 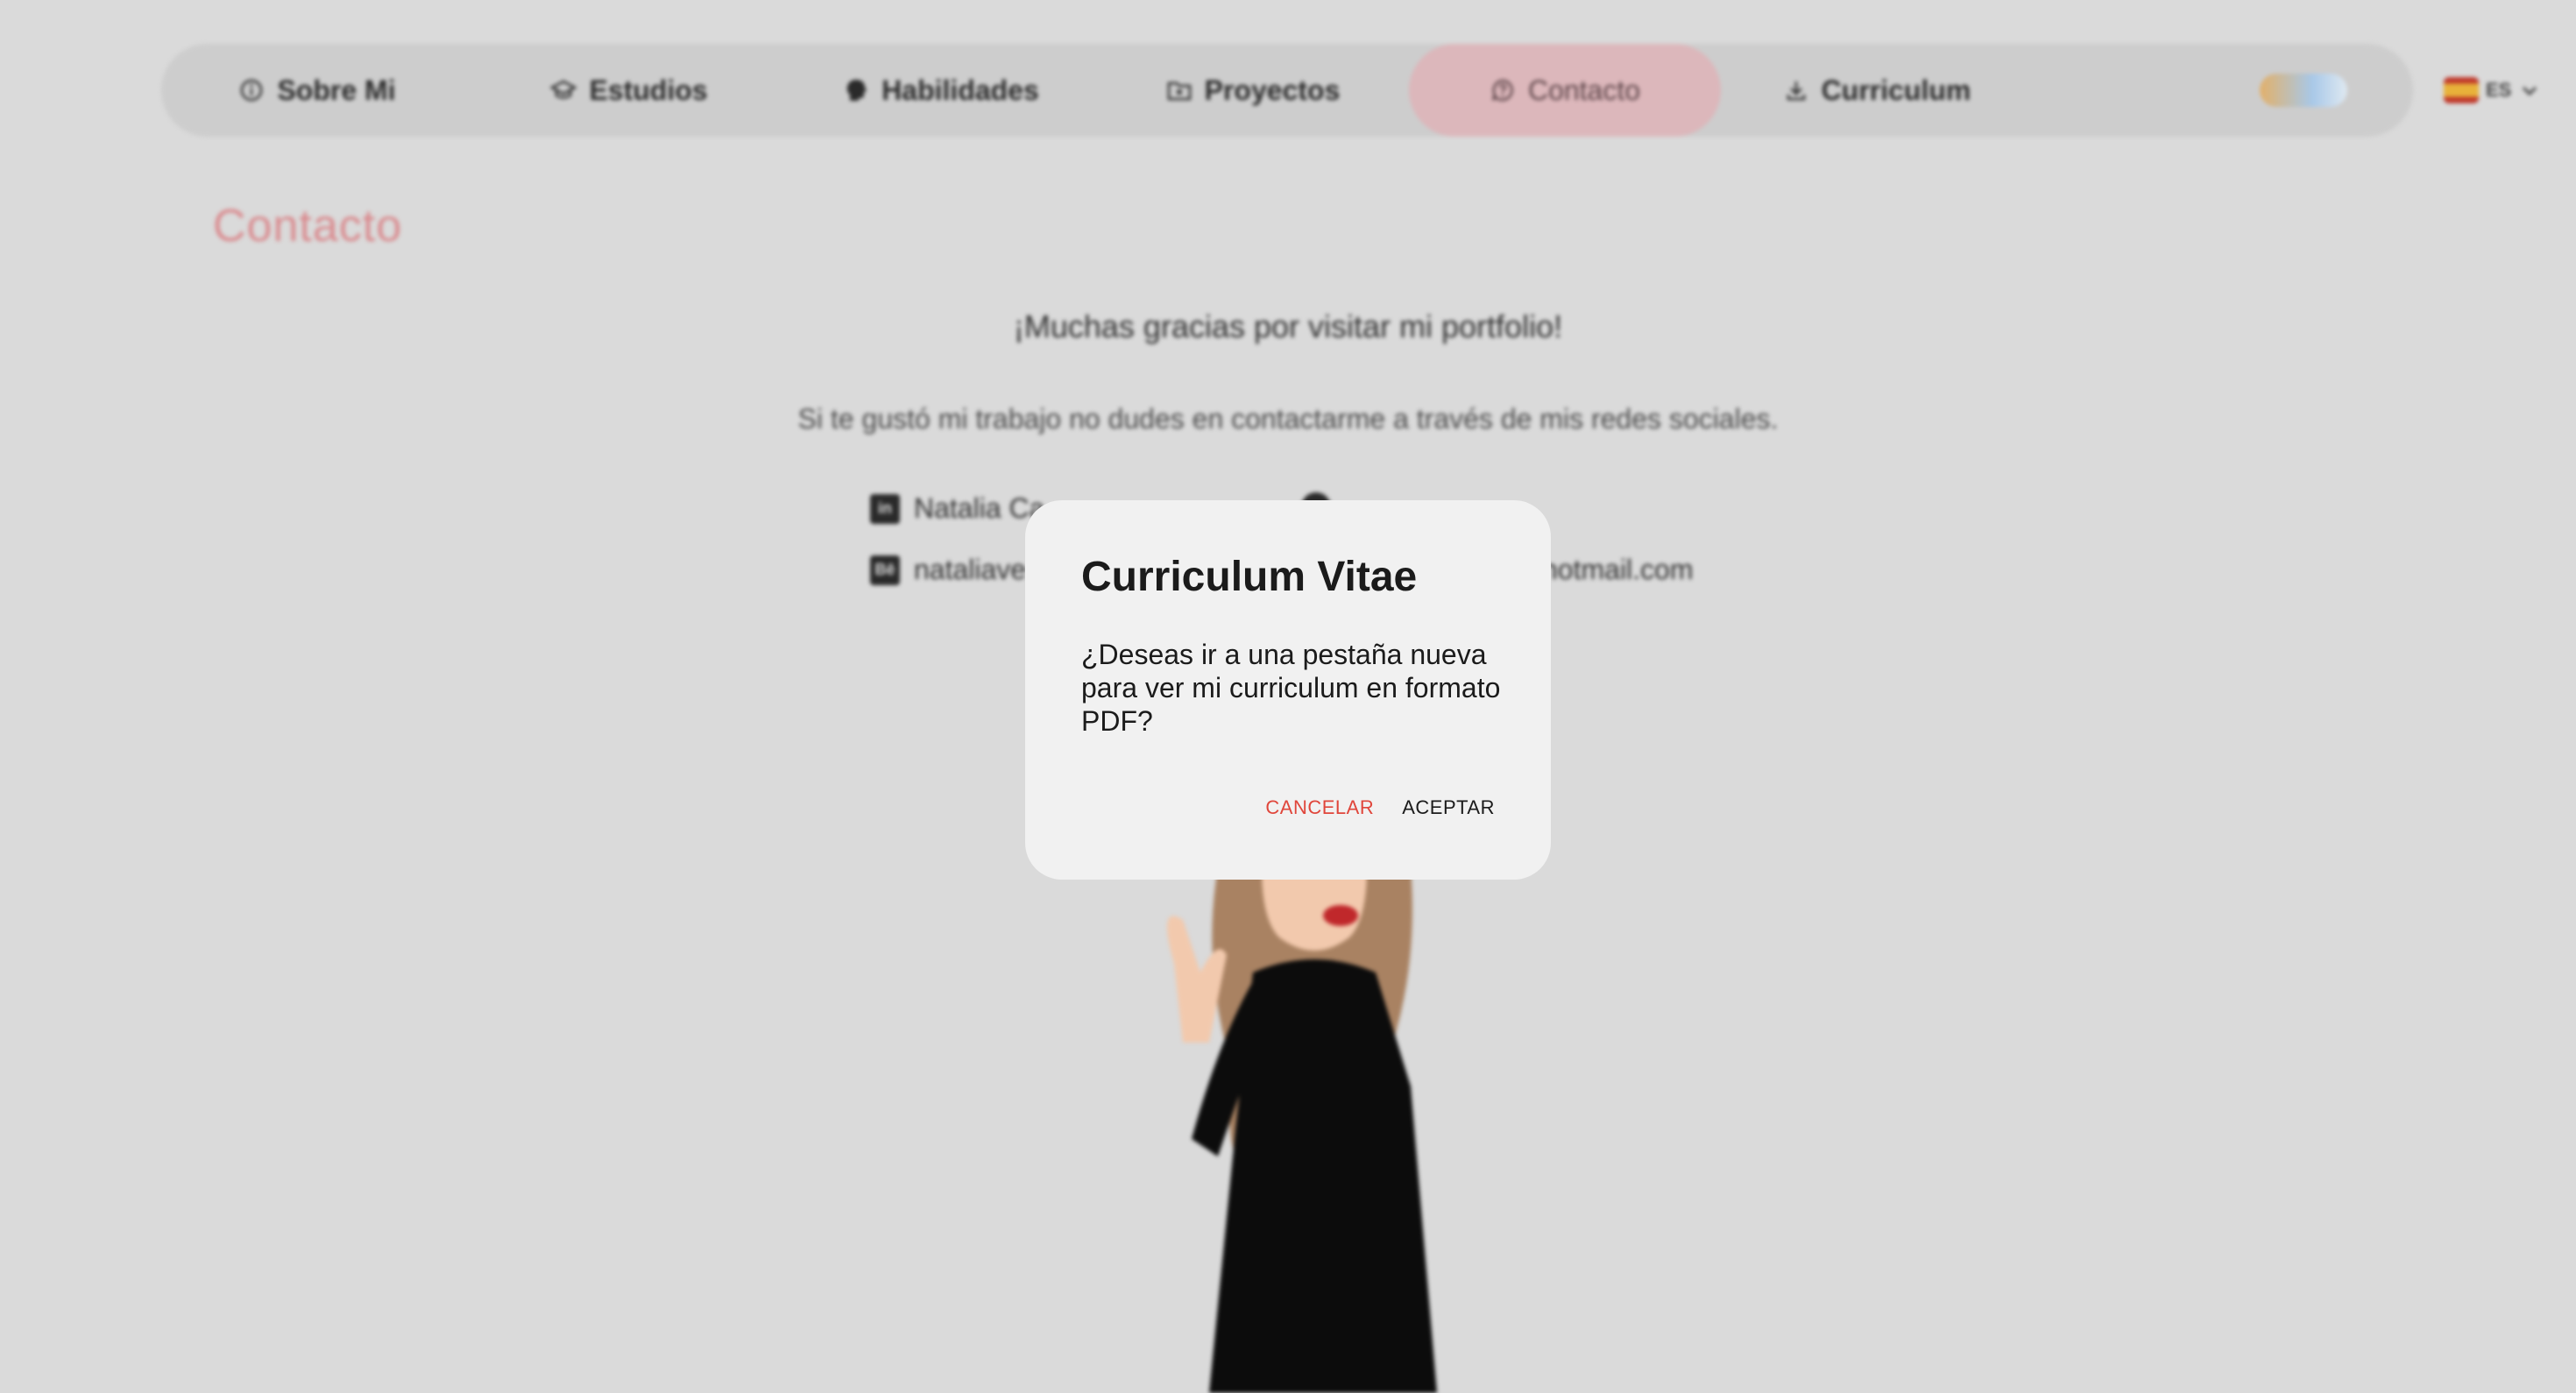 What do you see at coordinates (885, 508) in the screenshot?
I see `linkedin-icon: in` at bounding box center [885, 508].